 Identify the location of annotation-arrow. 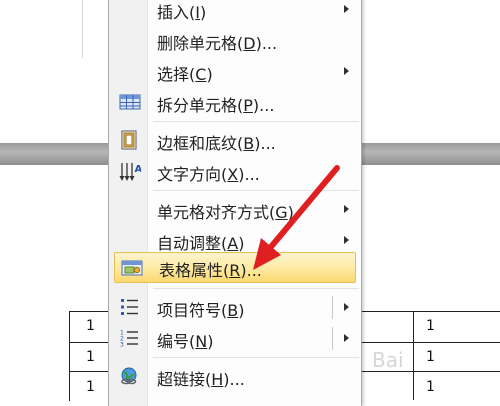
(296, 217).